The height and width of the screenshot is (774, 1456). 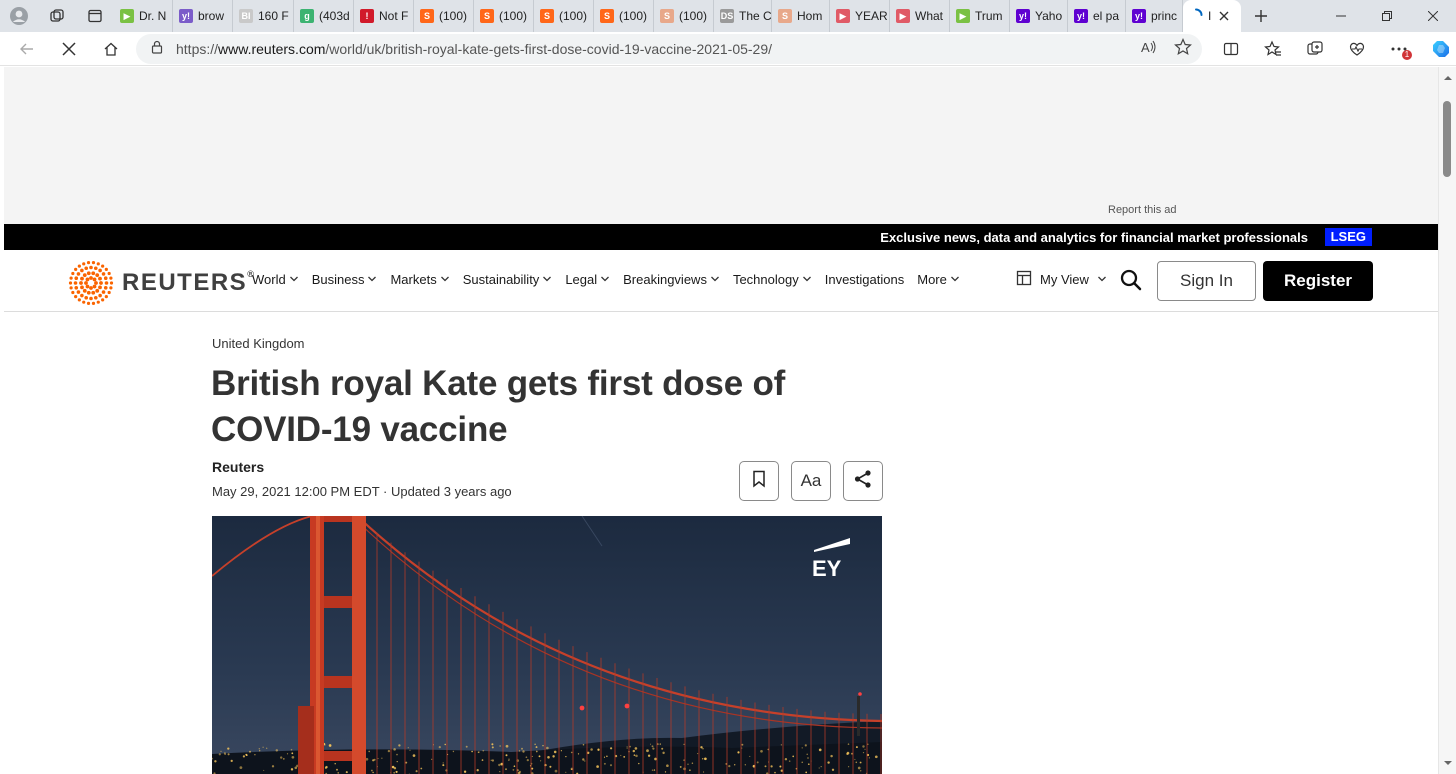 I want to click on nav-item-markets: Markets, so click(x=419, y=279).